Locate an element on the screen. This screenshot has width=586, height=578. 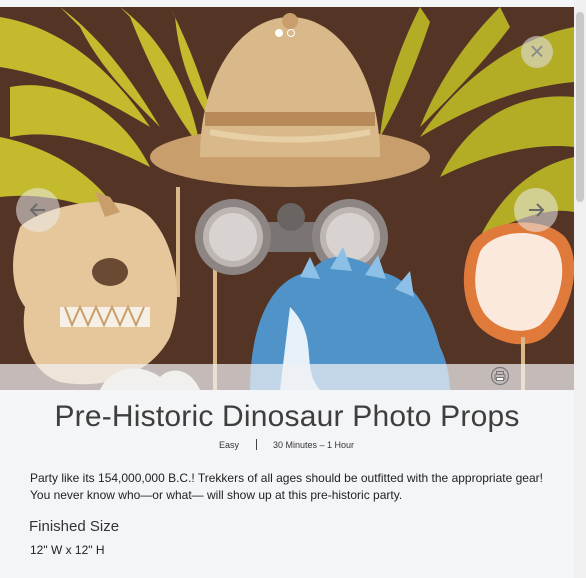
next-slide-button is located at coordinates (536, 210).